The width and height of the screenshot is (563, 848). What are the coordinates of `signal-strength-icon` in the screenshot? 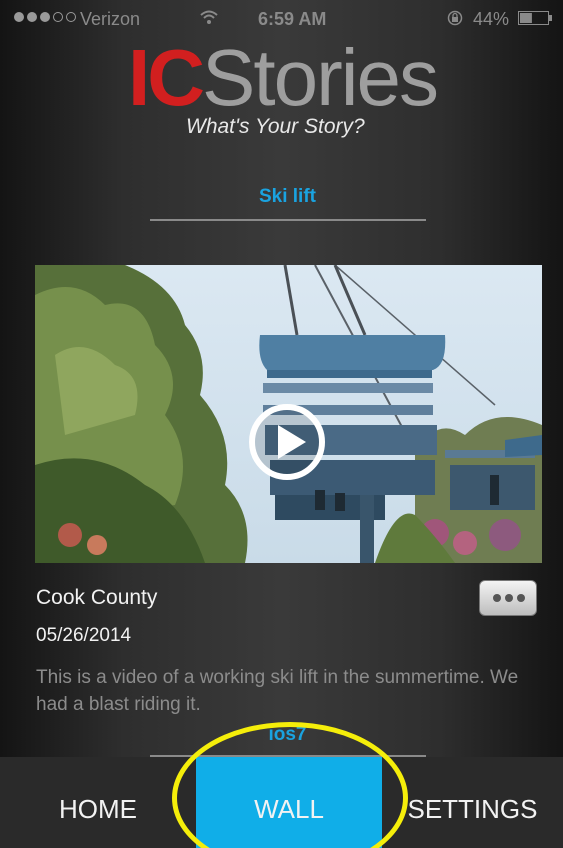 It's located at (45, 17).